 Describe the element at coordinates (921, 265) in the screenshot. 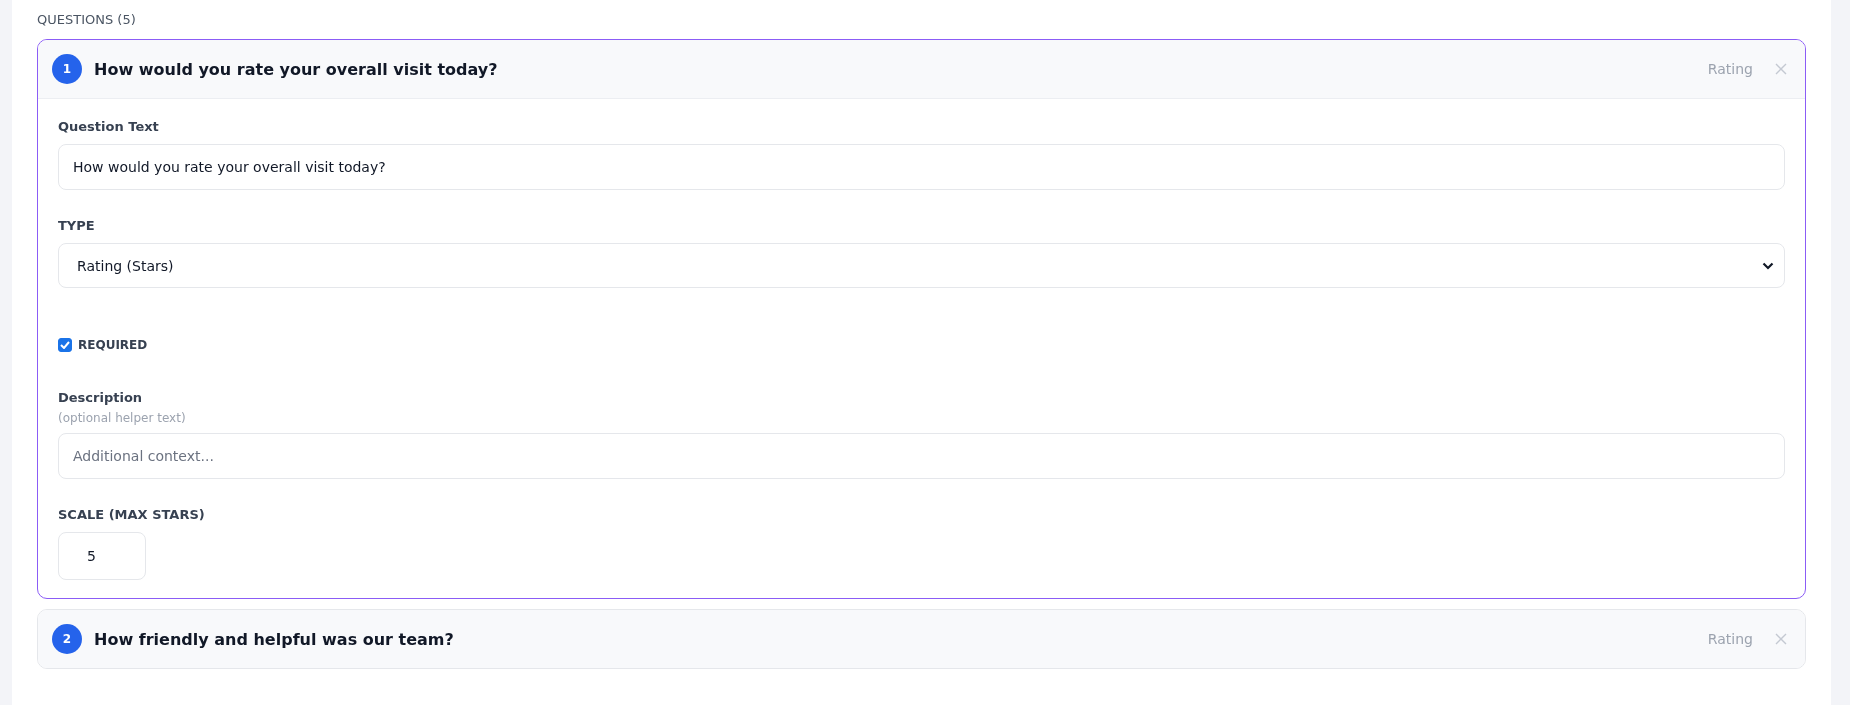

I see `type-dropdown: Rating (Stars)` at that location.